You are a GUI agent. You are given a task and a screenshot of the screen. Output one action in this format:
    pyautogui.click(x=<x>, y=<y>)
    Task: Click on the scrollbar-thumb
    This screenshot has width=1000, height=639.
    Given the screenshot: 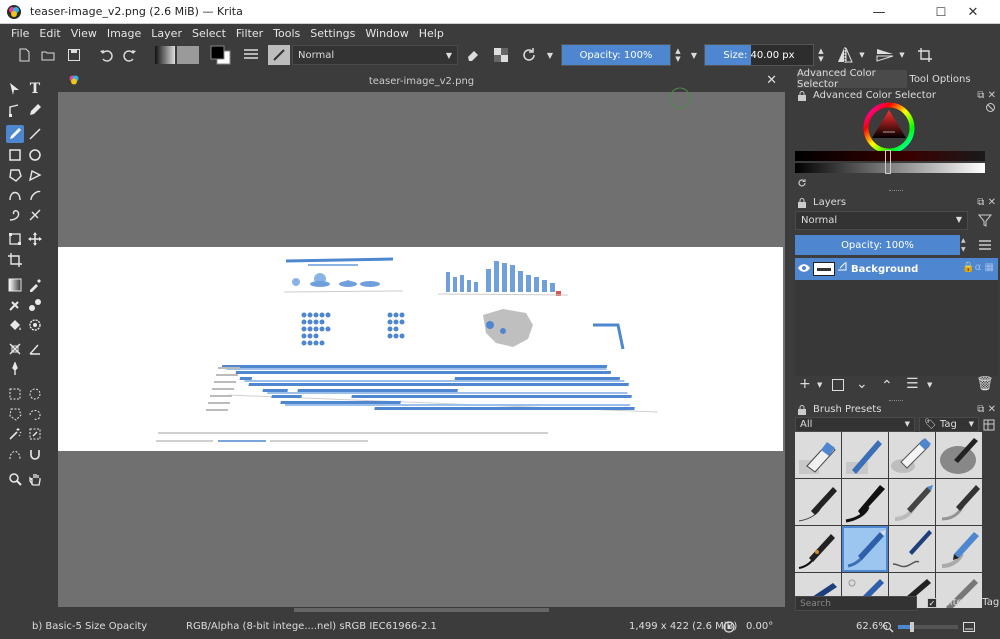 What is the action you would take?
    pyautogui.click(x=421, y=610)
    